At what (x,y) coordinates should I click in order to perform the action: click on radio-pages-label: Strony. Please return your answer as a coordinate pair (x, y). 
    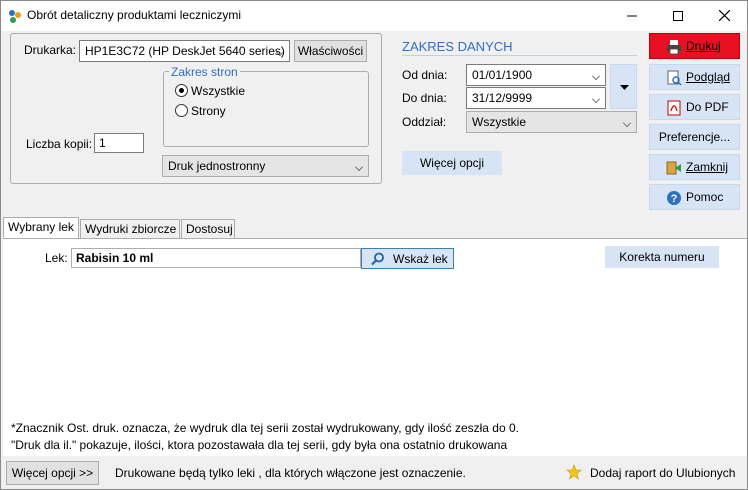
    Looking at the image, I should click on (208, 111).